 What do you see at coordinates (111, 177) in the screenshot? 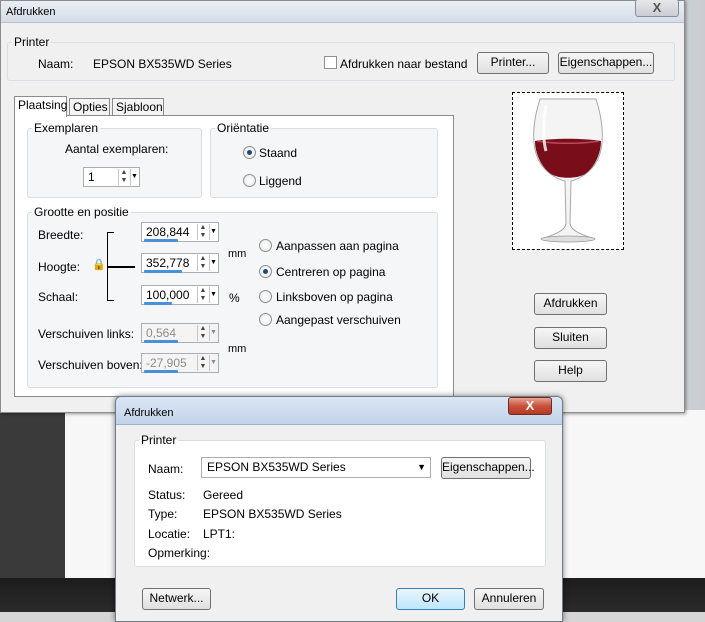
I see `copies-count-input: 1 ▲ ▼ ▼` at bounding box center [111, 177].